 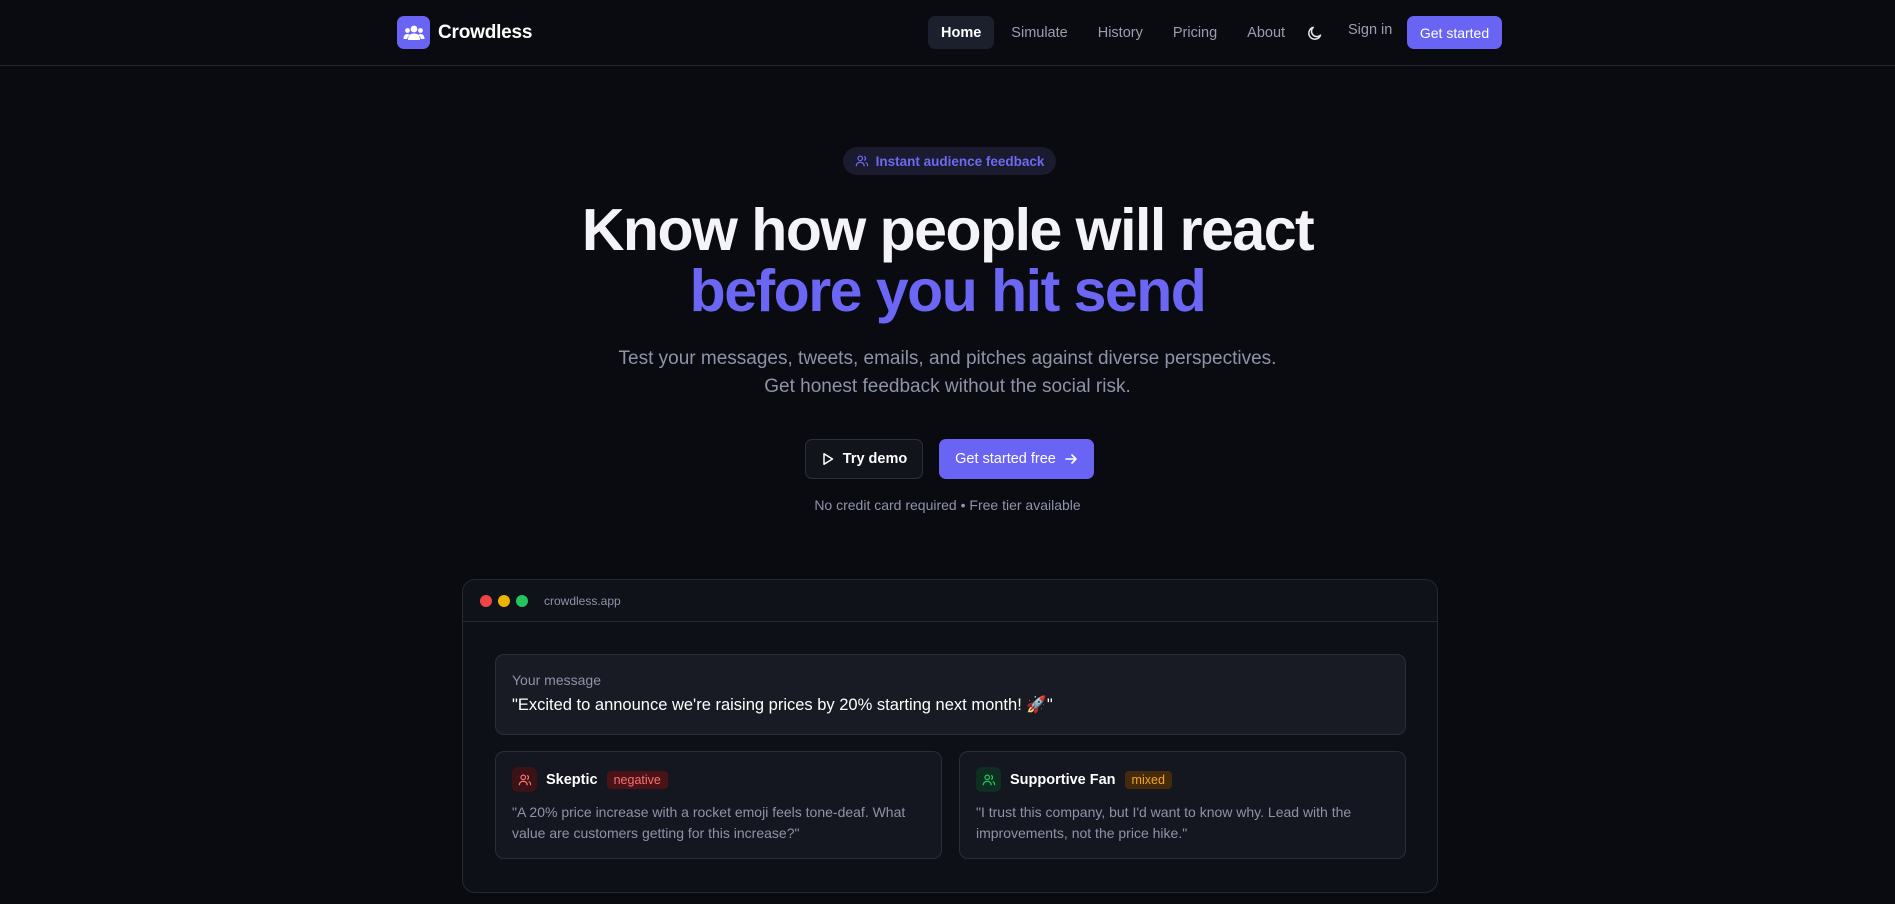 What do you see at coordinates (1370, 30) in the screenshot?
I see `sign-in-link: Sign in` at bounding box center [1370, 30].